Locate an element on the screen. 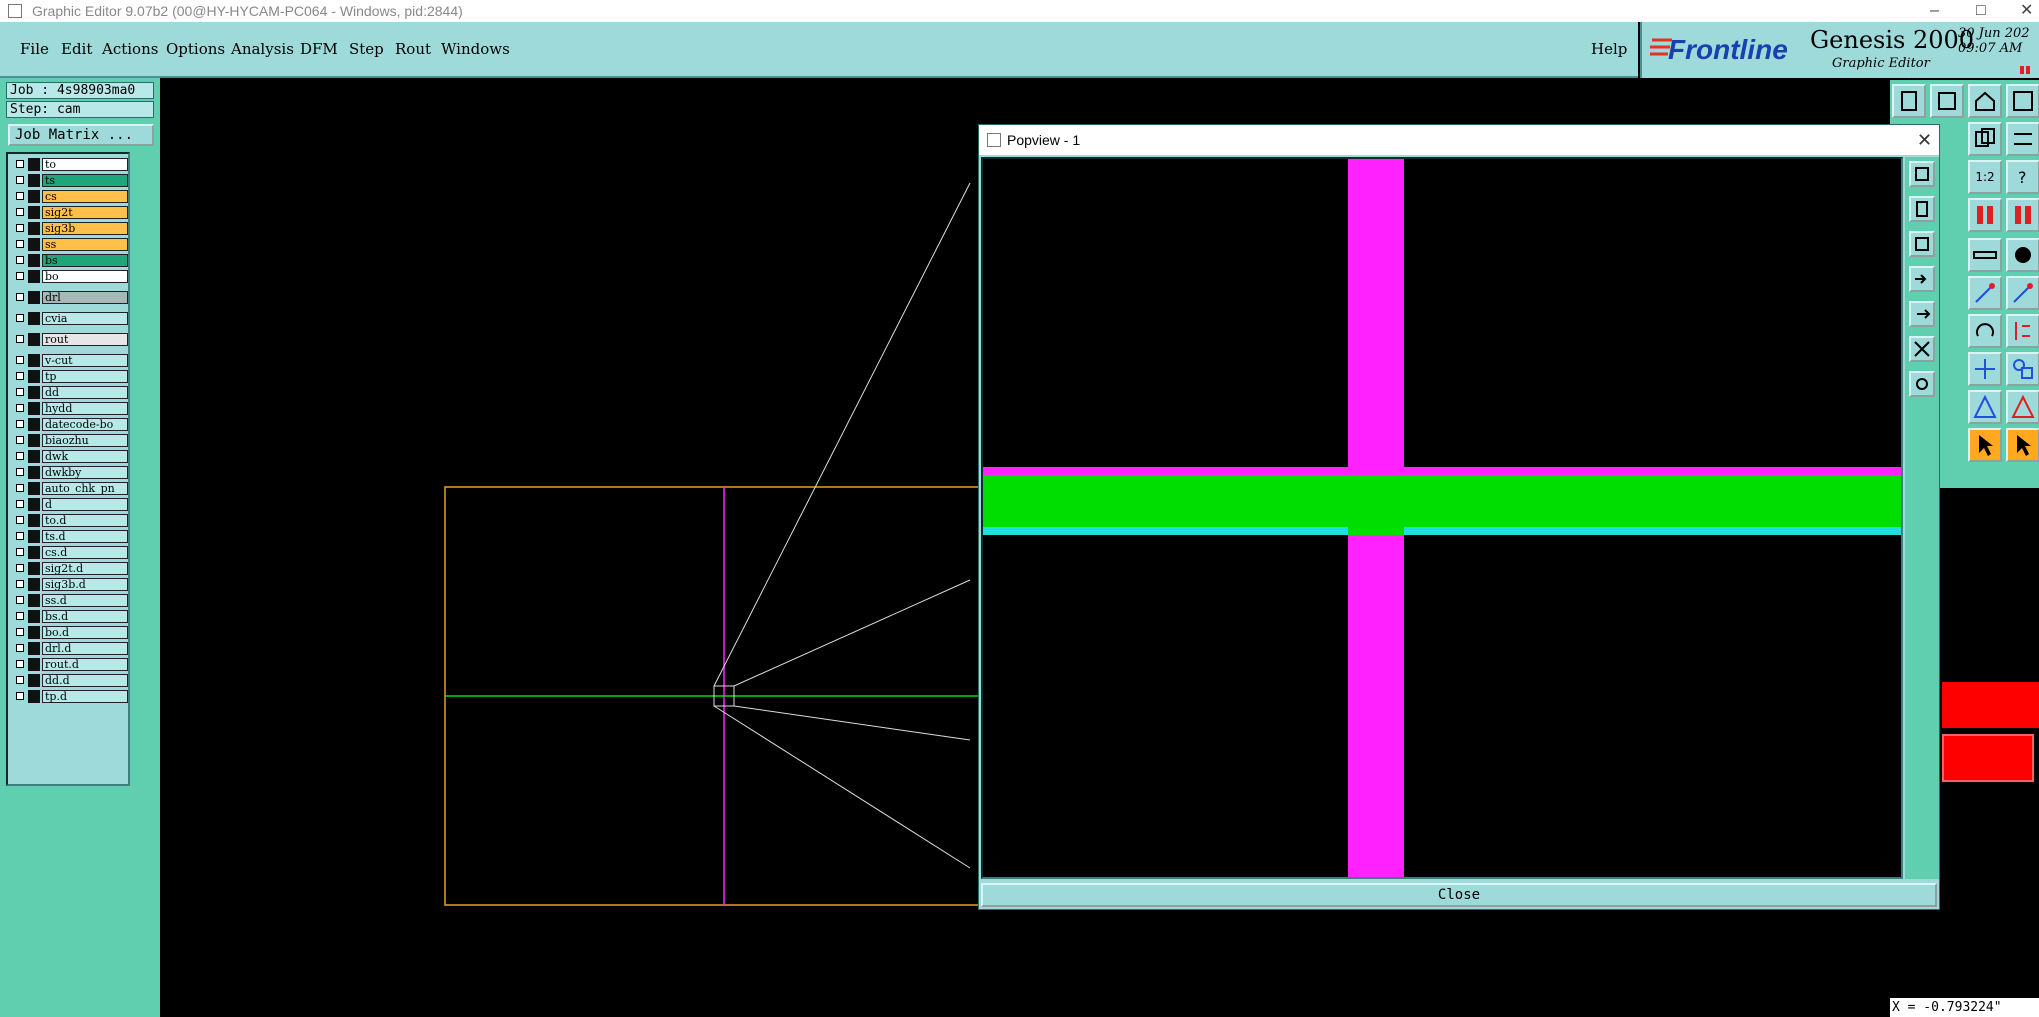 Image resolution: width=2039 pixels, height=1017 pixels. help-button: ? is located at coordinates (2022, 177).